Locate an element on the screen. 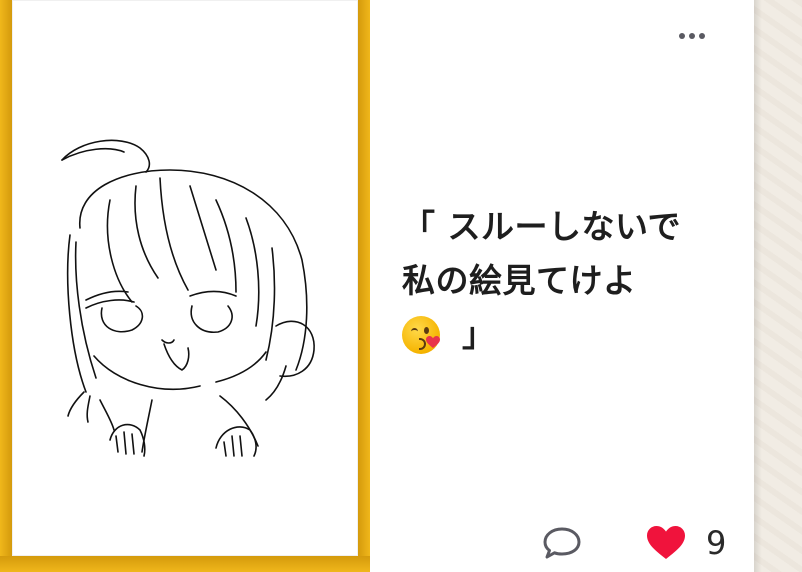 This screenshot has height=572, width=802. like-button is located at coordinates (666, 543).